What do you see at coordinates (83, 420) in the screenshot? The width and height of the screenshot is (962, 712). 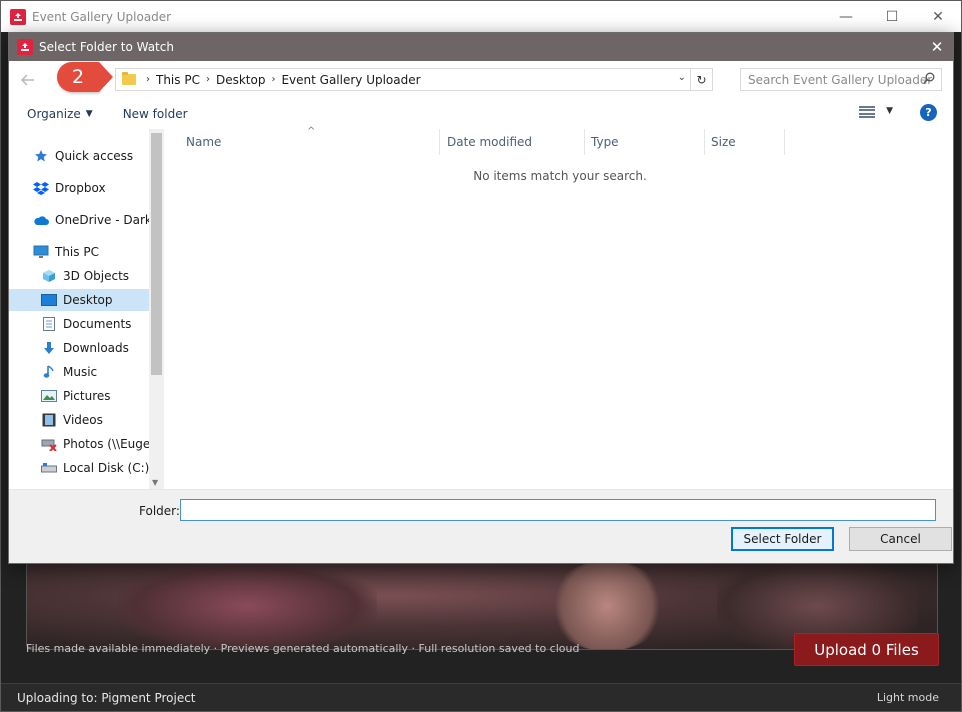 I see `nav-item-label: Videos` at bounding box center [83, 420].